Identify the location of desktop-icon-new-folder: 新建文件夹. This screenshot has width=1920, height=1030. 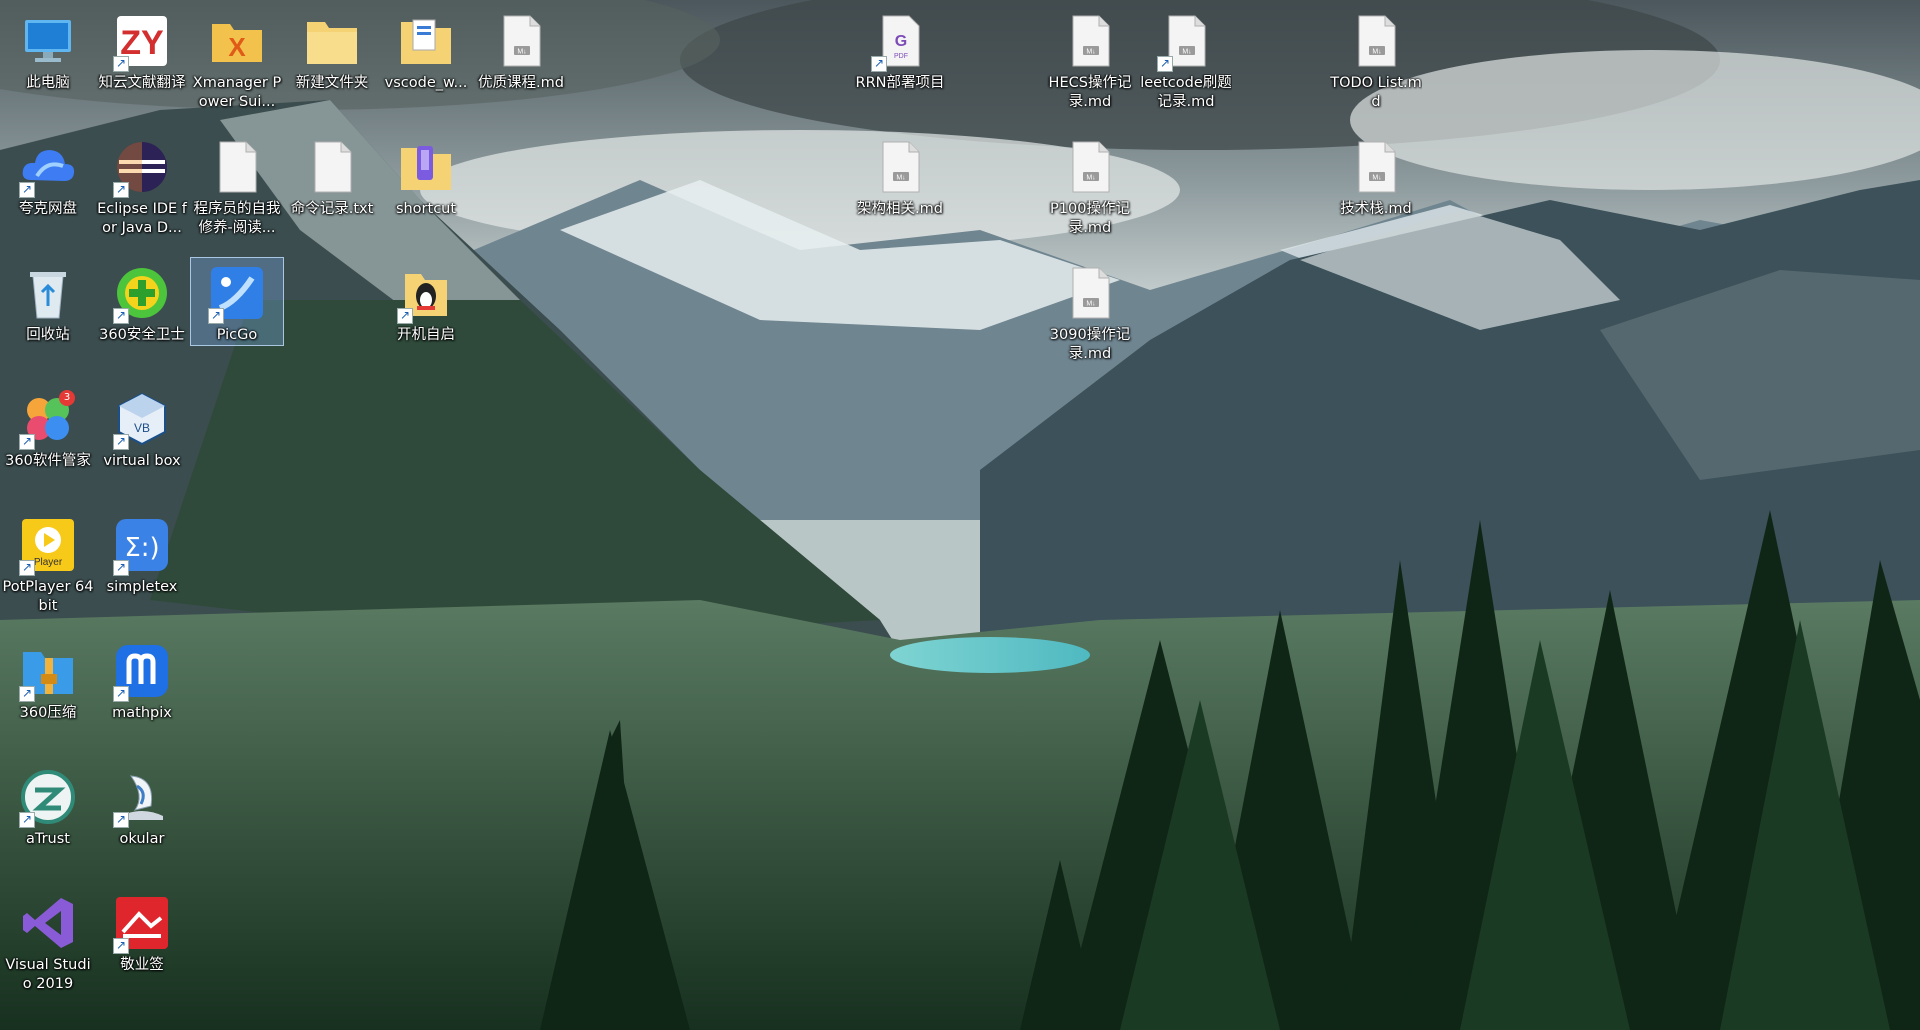
(332, 49).